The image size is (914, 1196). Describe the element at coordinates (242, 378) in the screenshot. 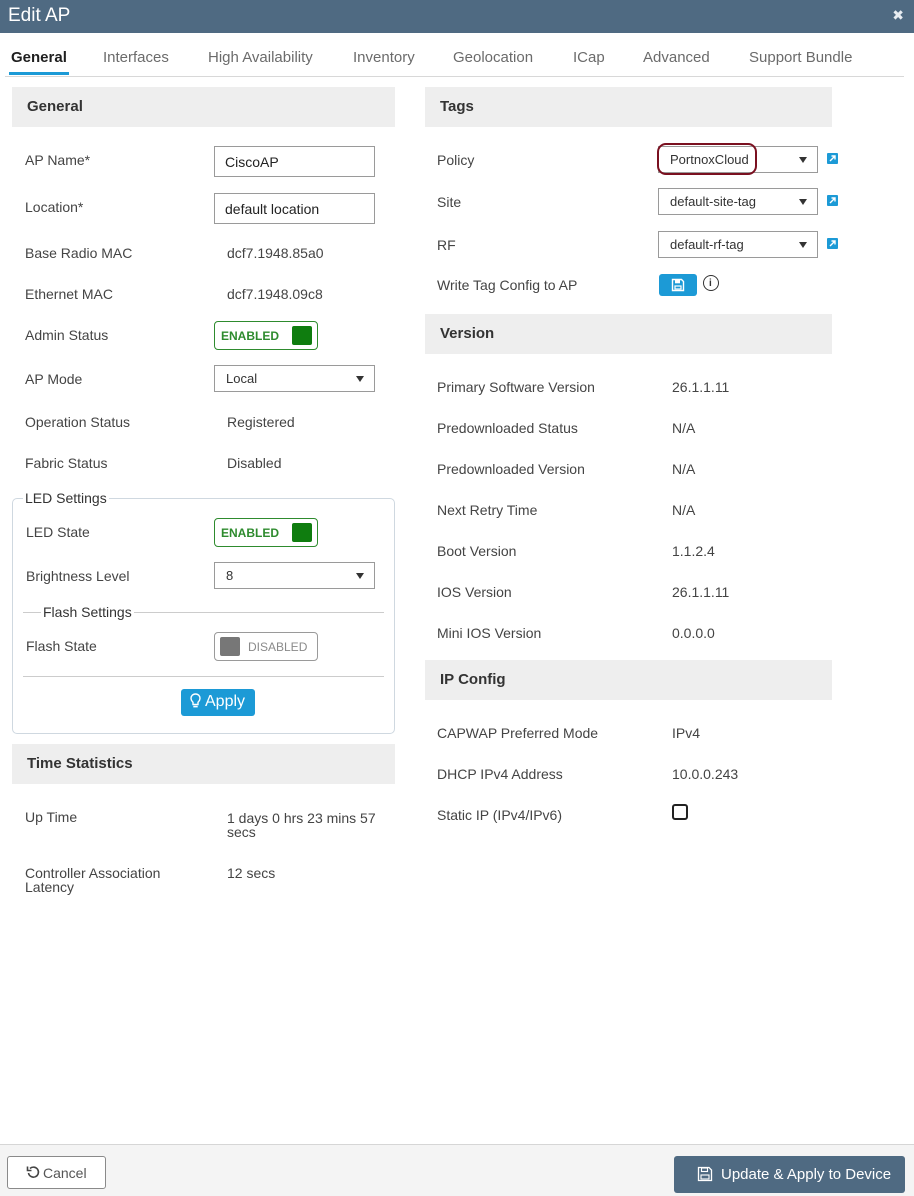

I see `ap-mode-selected: Local` at that location.